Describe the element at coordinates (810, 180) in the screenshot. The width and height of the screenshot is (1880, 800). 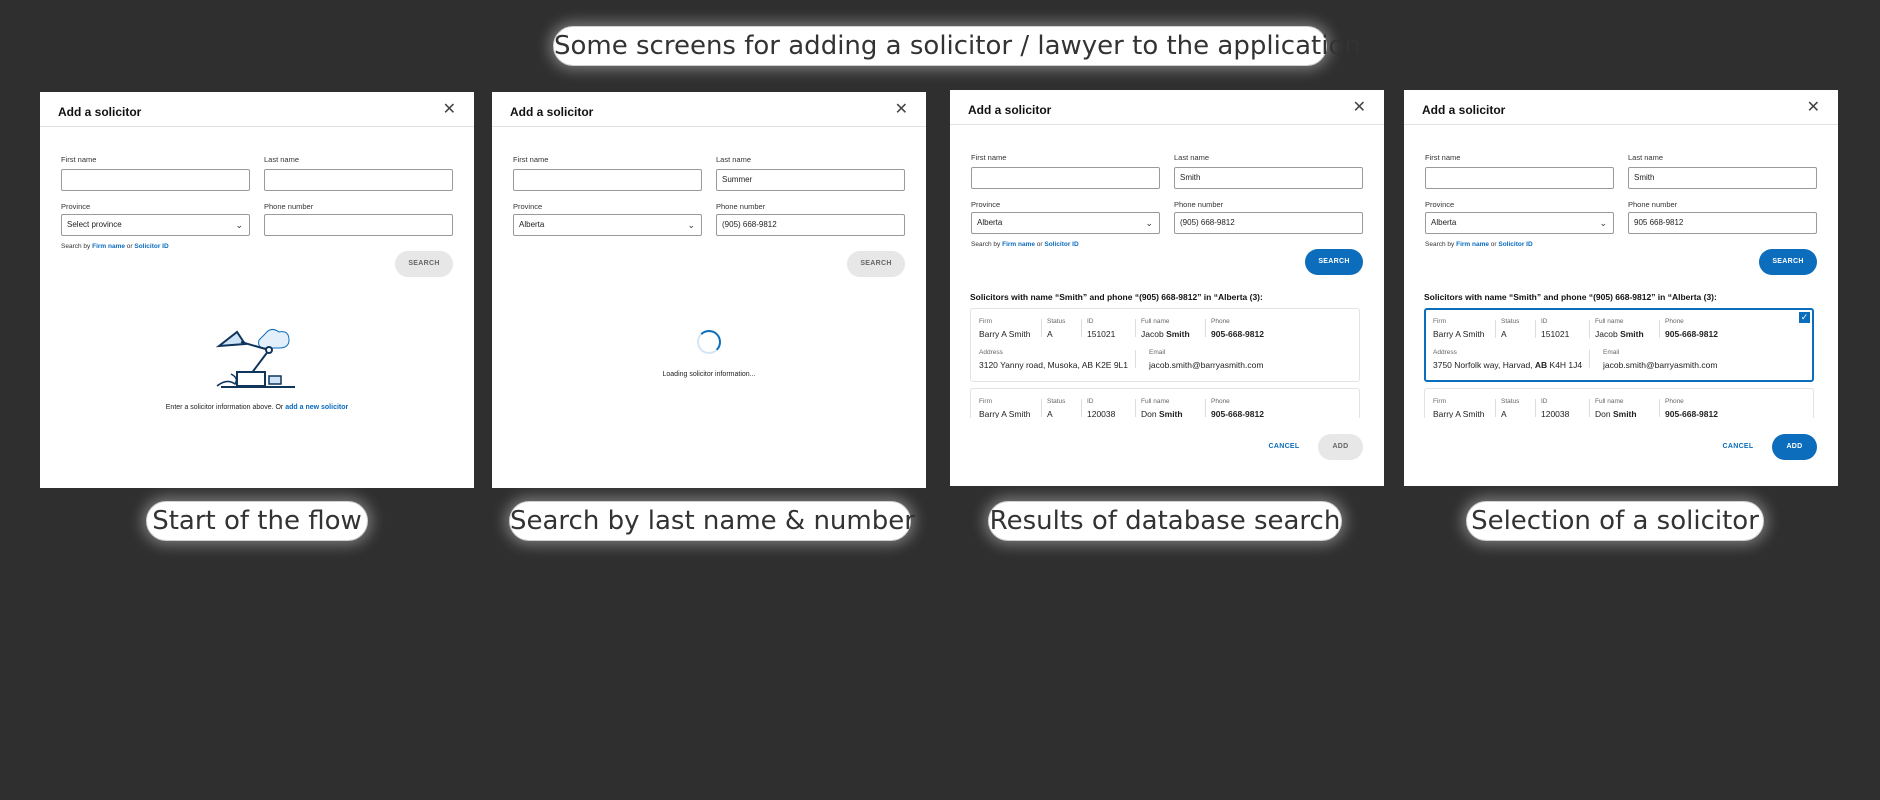
I see `last-name-input: Summer` at that location.